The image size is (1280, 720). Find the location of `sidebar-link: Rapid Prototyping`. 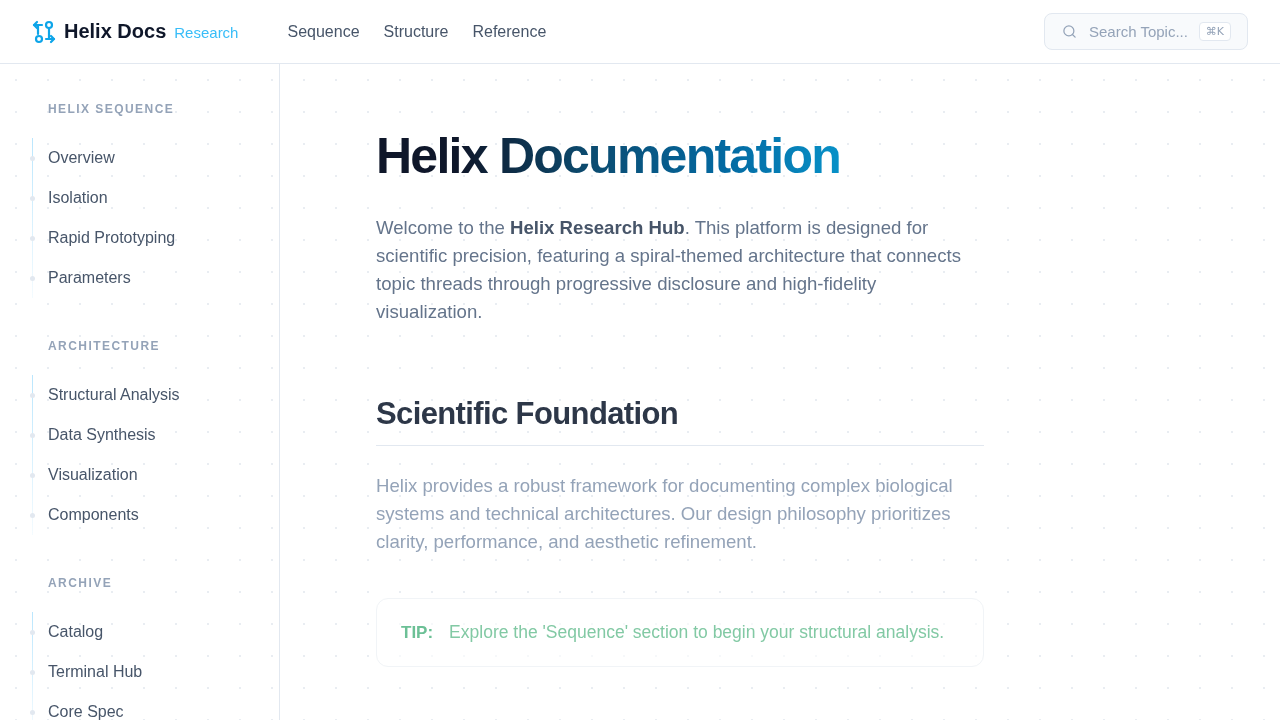

sidebar-link: Rapid Prototyping is located at coordinates (112, 238).